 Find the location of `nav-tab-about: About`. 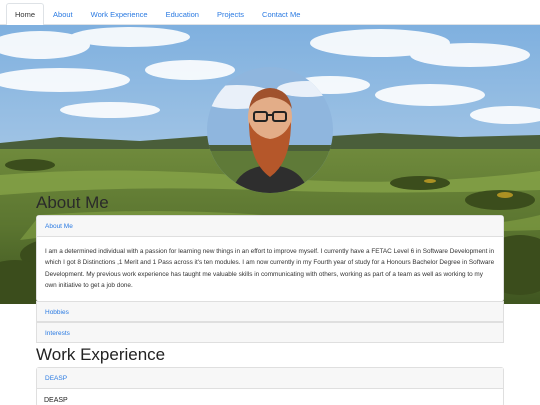

nav-tab-about: About is located at coordinates (63, 14).